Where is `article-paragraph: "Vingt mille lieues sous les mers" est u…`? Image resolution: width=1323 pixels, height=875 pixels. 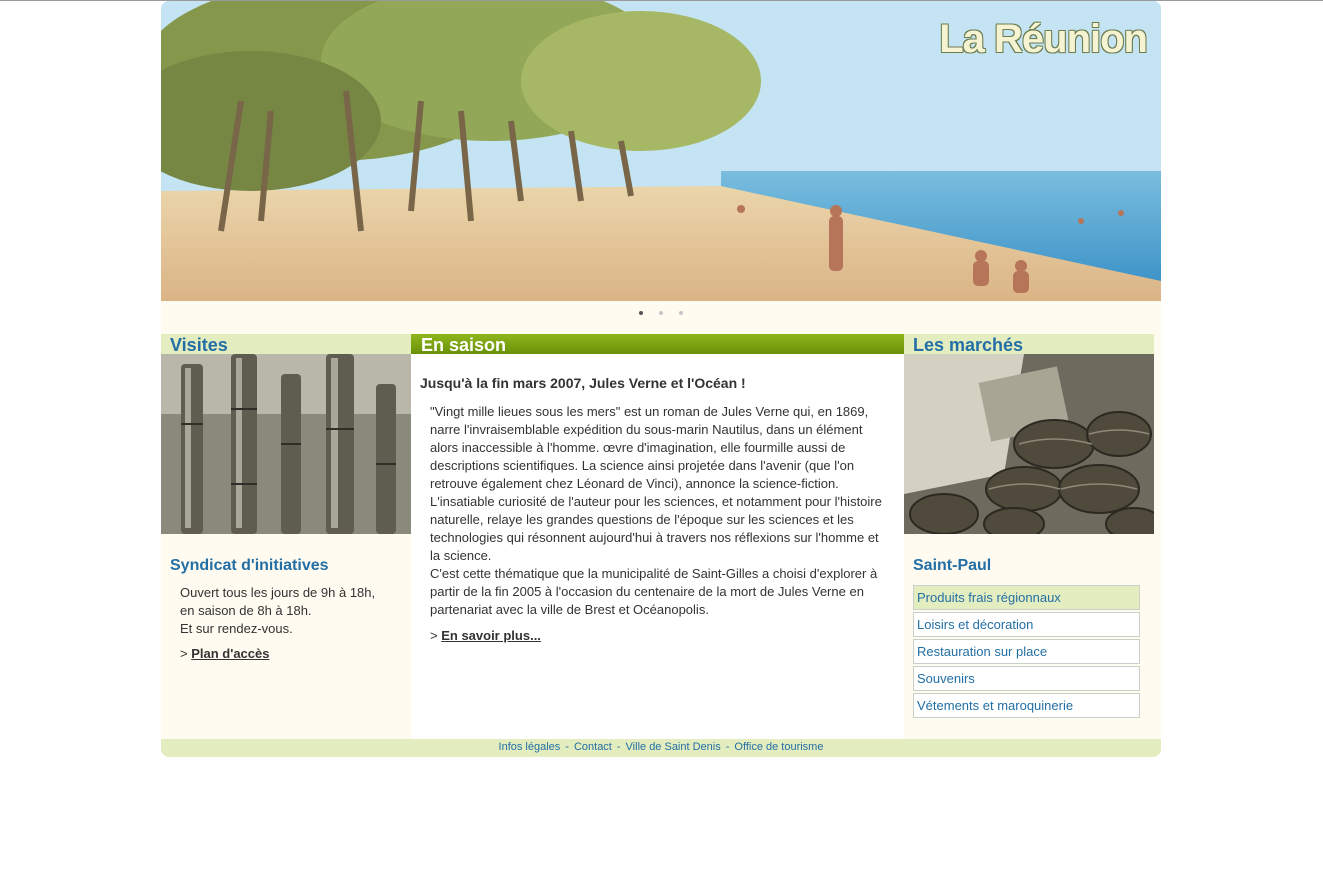 article-paragraph: "Vingt mille lieues sous les mers" est u… is located at coordinates (656, 483).